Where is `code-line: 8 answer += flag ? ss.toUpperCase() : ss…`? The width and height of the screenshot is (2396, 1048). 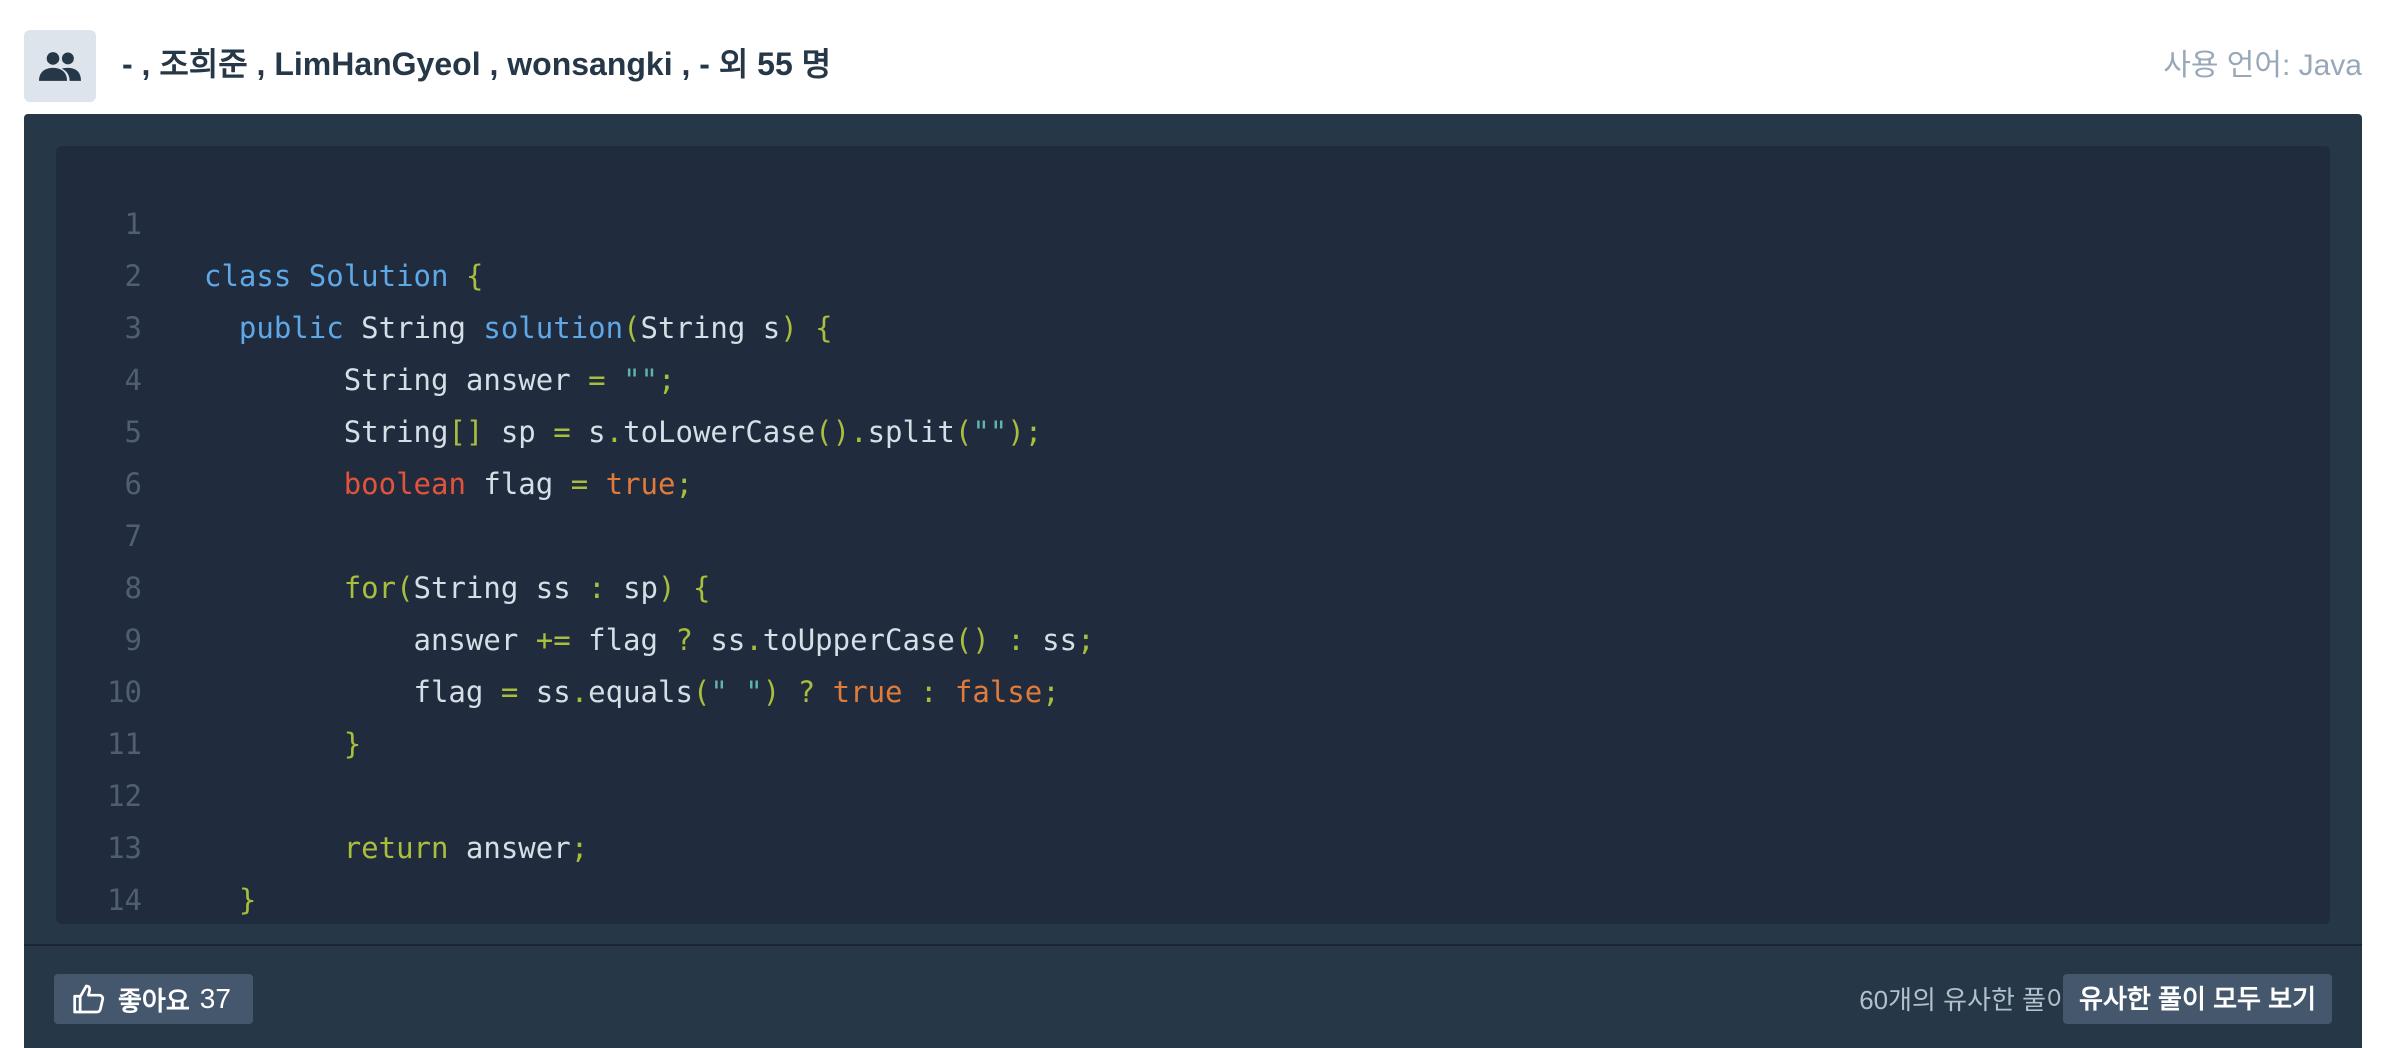
code-line: 8 answer += flag ? ss.toUpperCase() : ss… is located at coordinates (1193, 583).